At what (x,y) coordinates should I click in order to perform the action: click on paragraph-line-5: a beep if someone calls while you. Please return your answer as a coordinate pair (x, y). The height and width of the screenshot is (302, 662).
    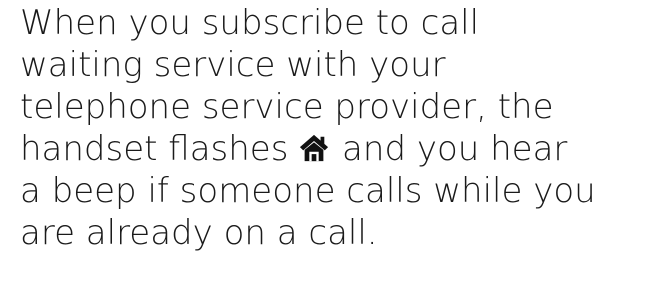
    Looking at the image, I should click on (308, 191).